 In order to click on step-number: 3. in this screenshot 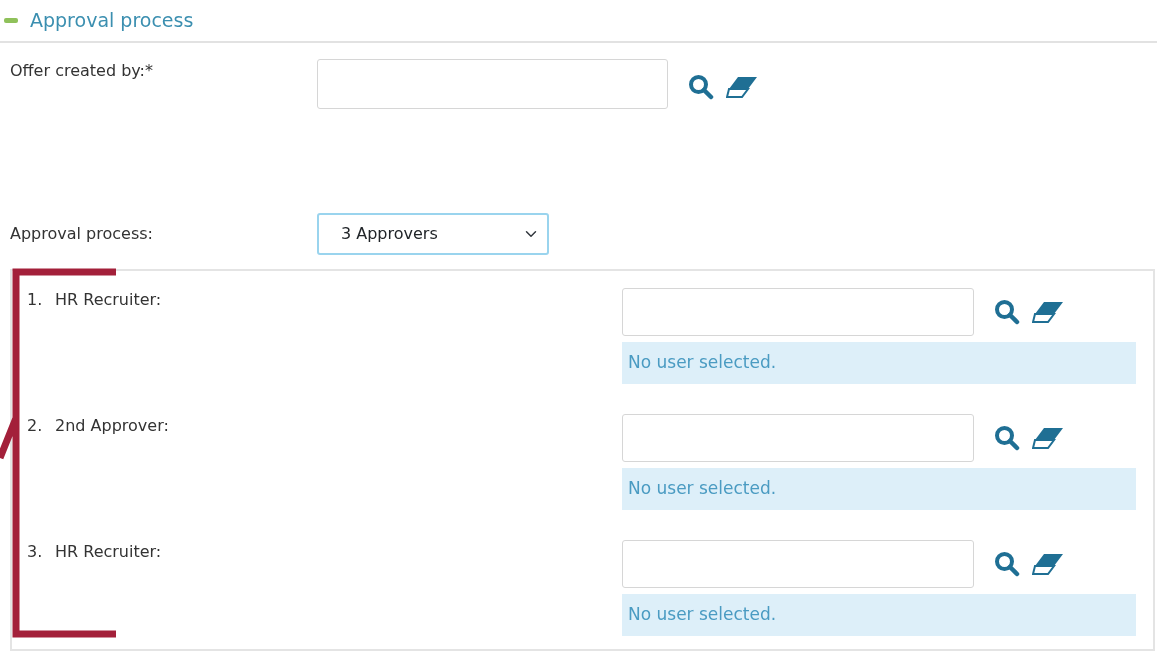, I will do `click(35, 552)`.